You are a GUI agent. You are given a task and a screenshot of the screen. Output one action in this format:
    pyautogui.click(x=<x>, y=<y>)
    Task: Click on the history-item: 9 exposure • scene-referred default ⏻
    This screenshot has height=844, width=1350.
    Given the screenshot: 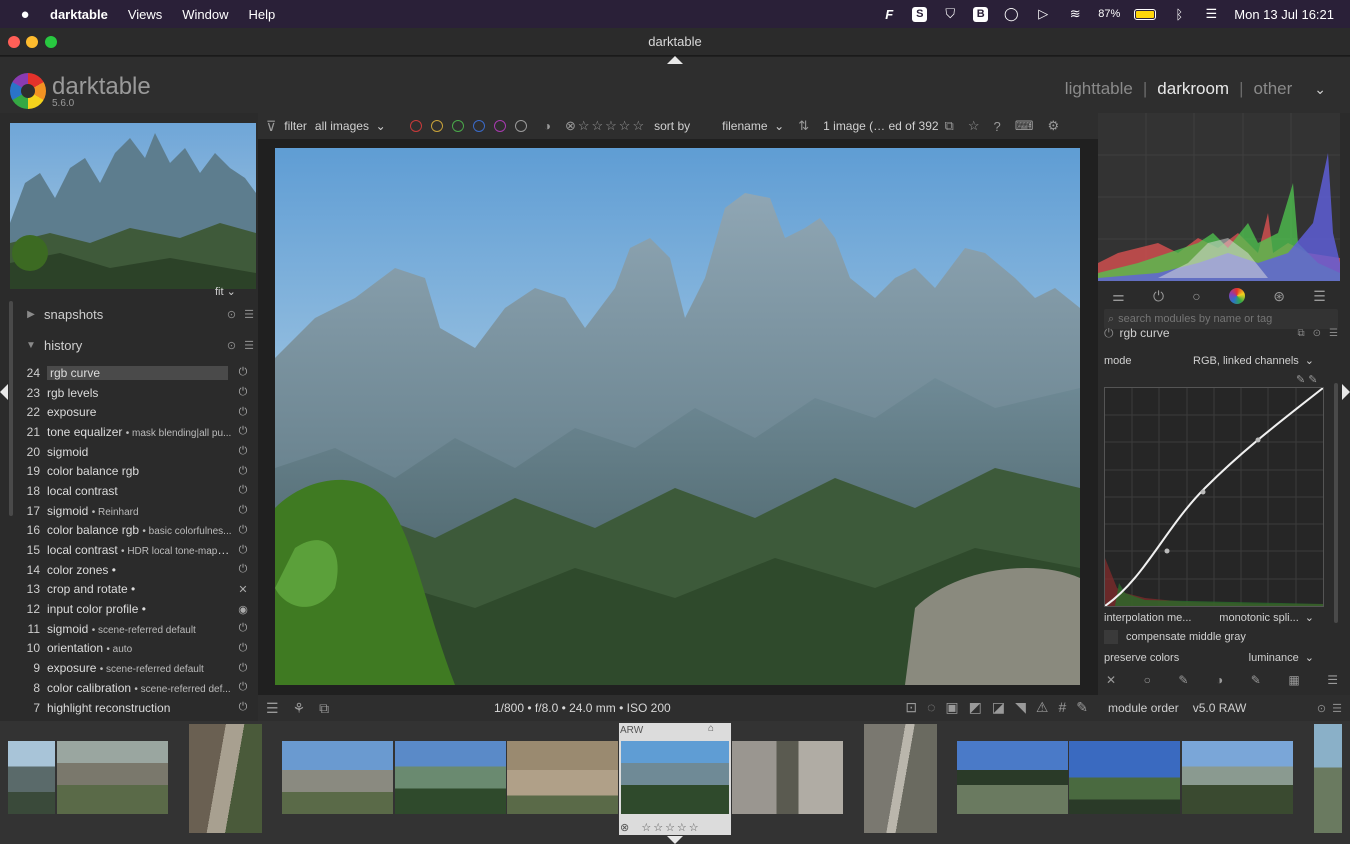 What is the action you would take?
    pyautogui.click(x=136, y=668)
    